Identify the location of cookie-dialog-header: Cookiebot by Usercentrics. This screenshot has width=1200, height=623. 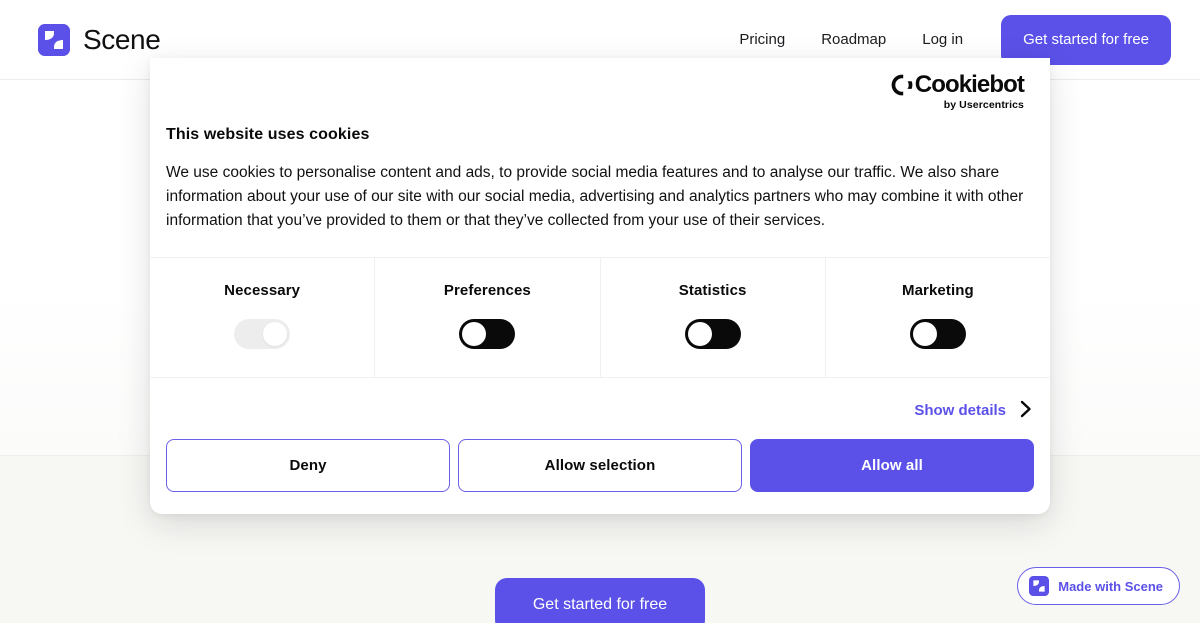
(600, 92).